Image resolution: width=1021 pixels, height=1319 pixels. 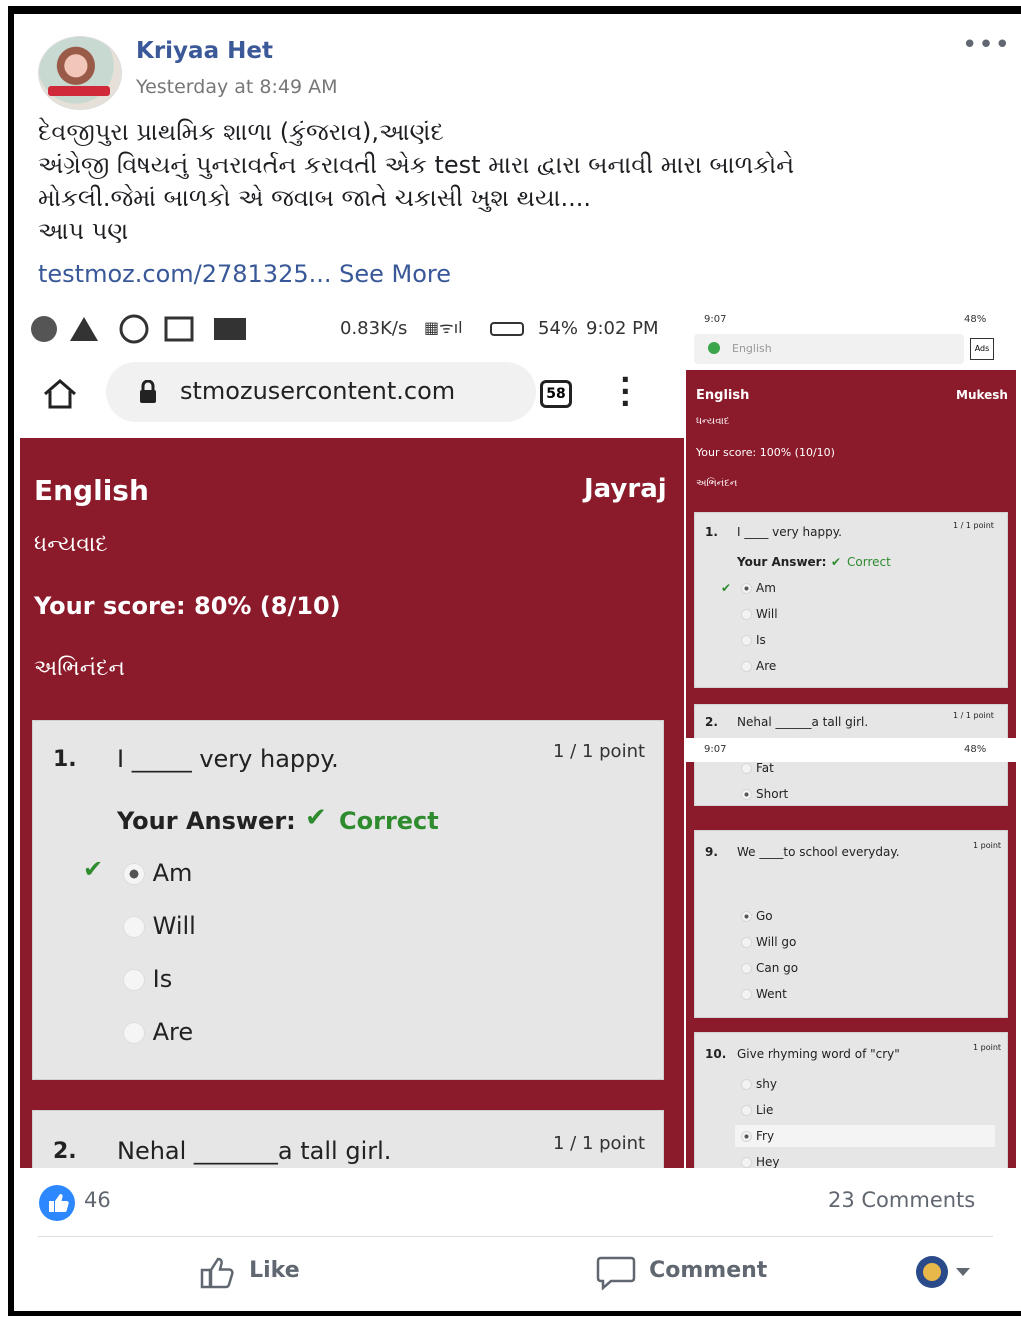 I want to click on option-row: Fat, so click(x=757, y=768).